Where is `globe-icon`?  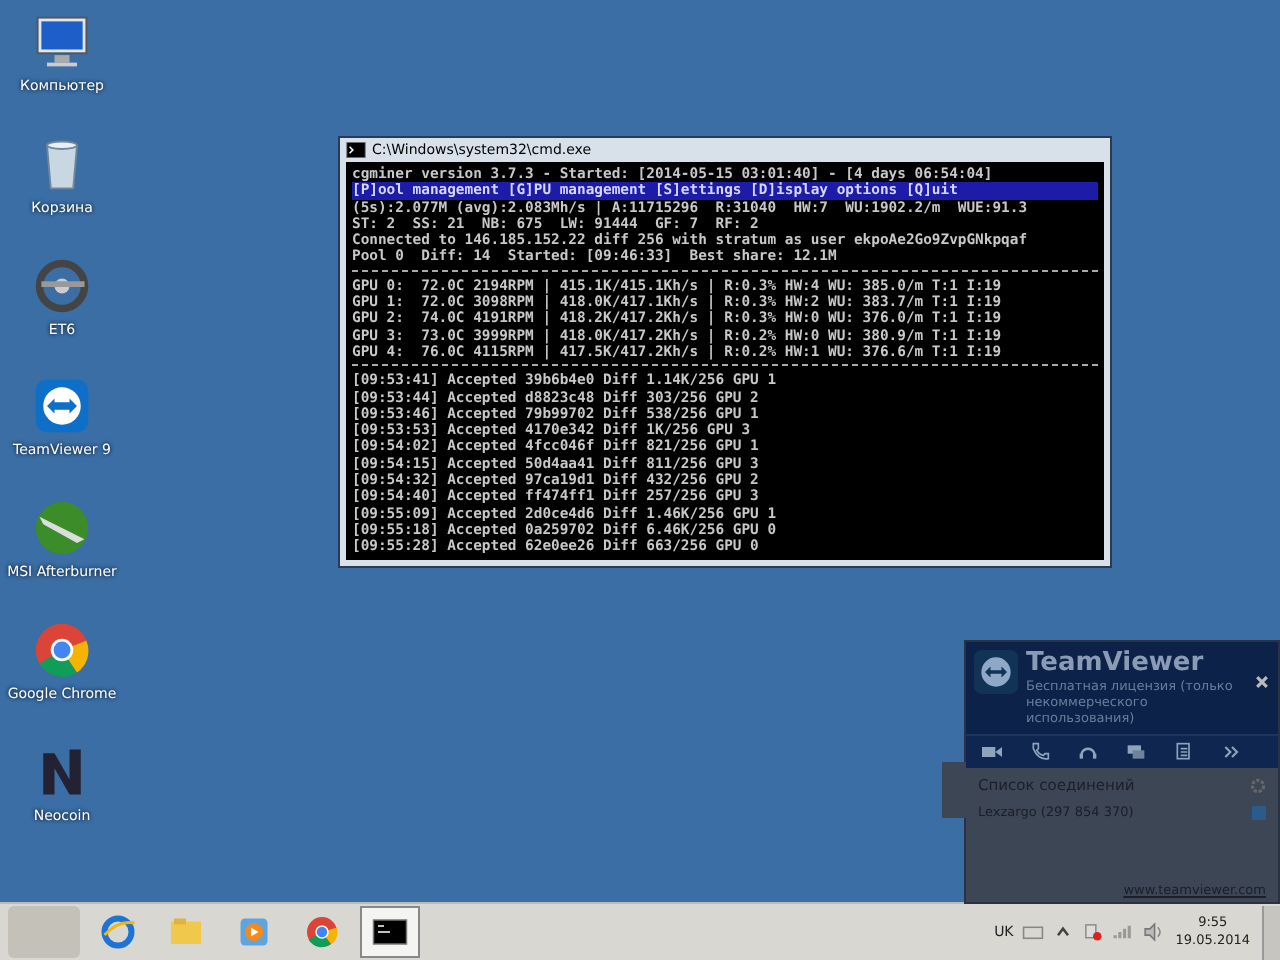
globe-icon is located at coordinates (118, 932).